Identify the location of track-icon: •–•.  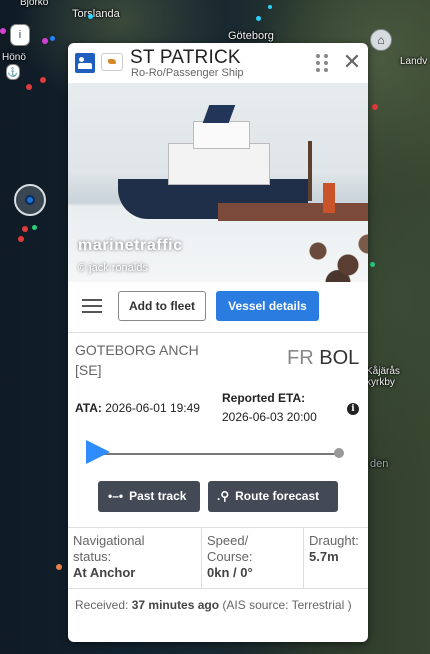
(116, 496).